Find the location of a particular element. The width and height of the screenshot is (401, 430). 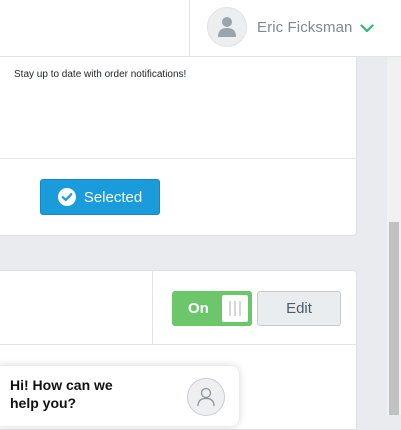

user-silhouette-icon is located at coordinates (227, 27).